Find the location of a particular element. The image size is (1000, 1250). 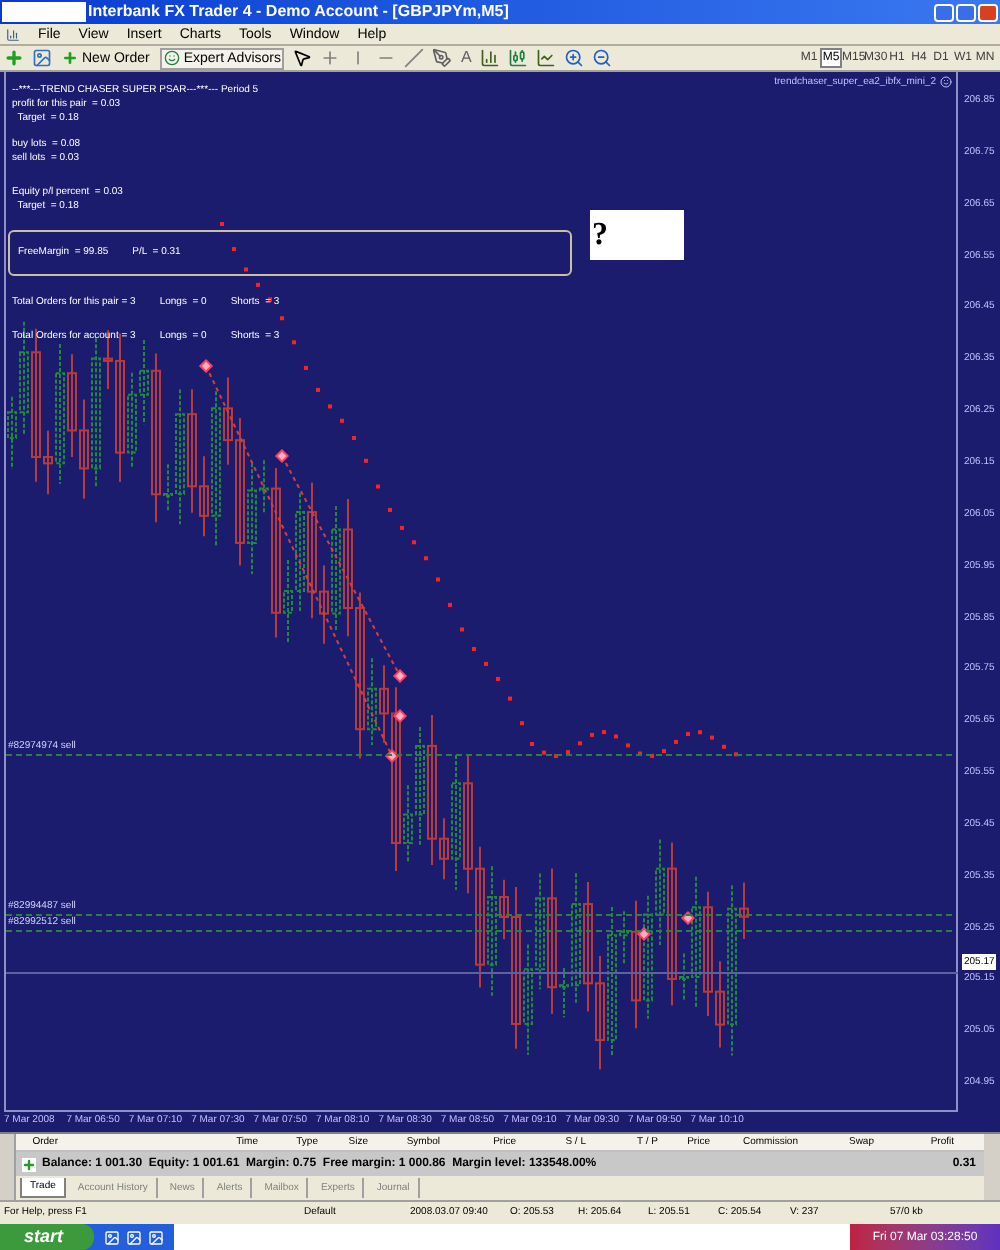

zoom-in-icon is located at coordinates (573, 58).